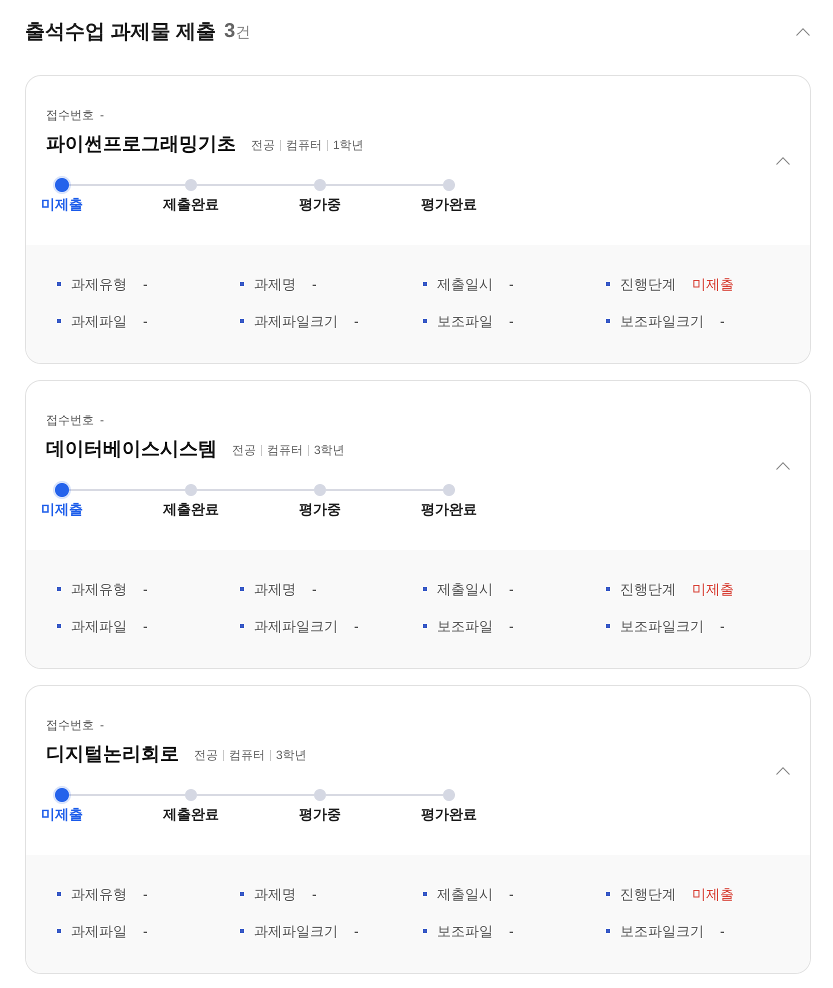 The height and width of the screenshot is (988, 833). What do you see at coordinates (112, 755) in the screenshot?
I see `course-title: 디지털논리회로` at bounding box center [112, 755].